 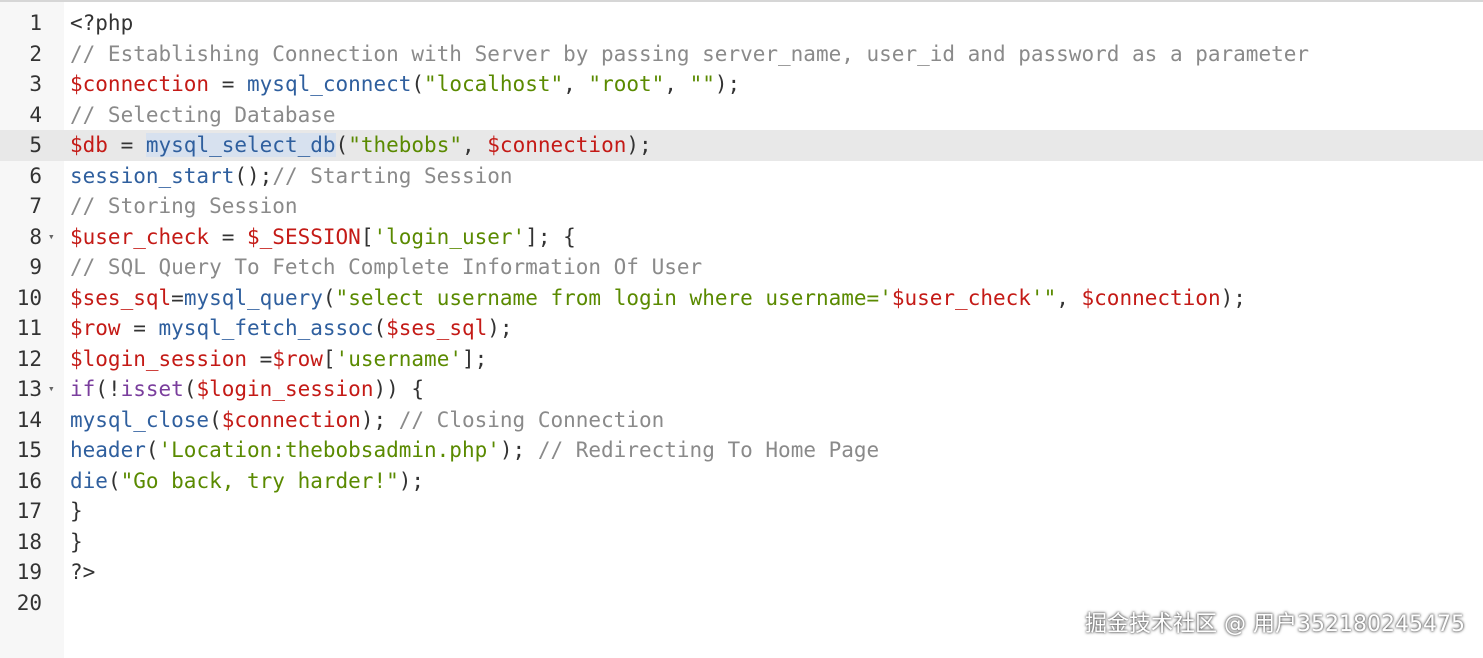 What do you see at coordinates (702, 84) in the screenshot?
I see `code-token-str: ""` at bounding box center [702, 84].